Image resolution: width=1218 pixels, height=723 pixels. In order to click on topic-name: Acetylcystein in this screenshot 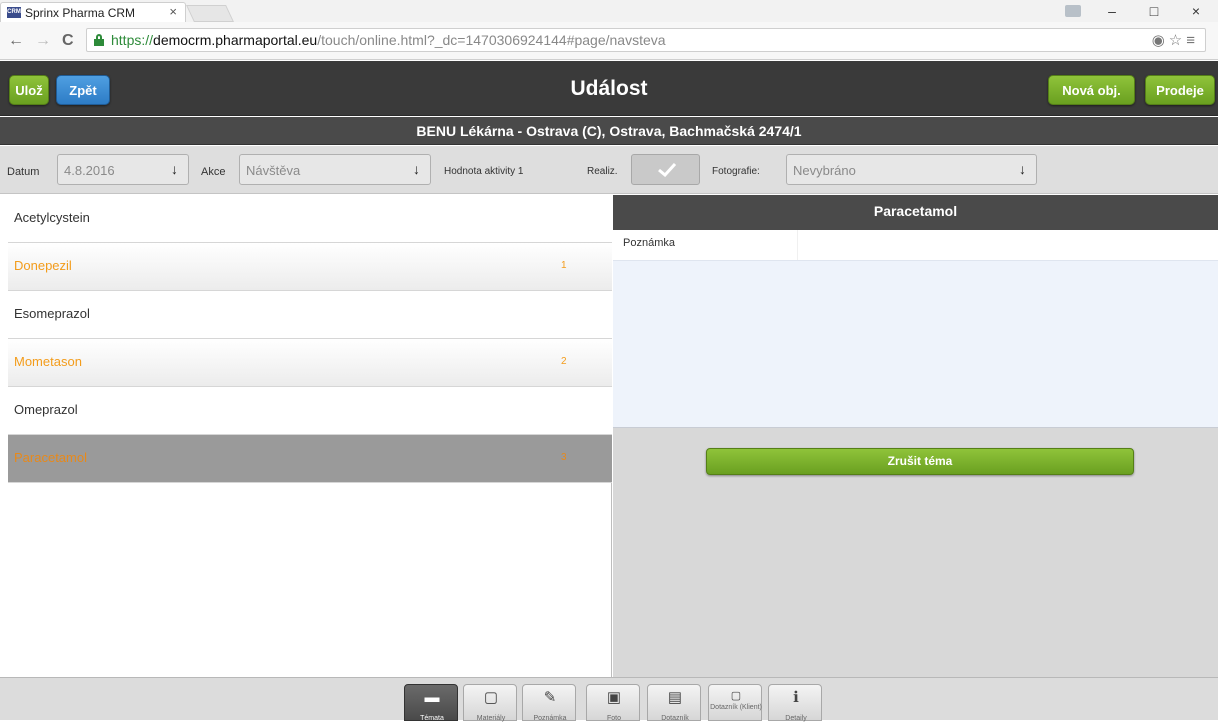, I will do `click(52, 217)`.